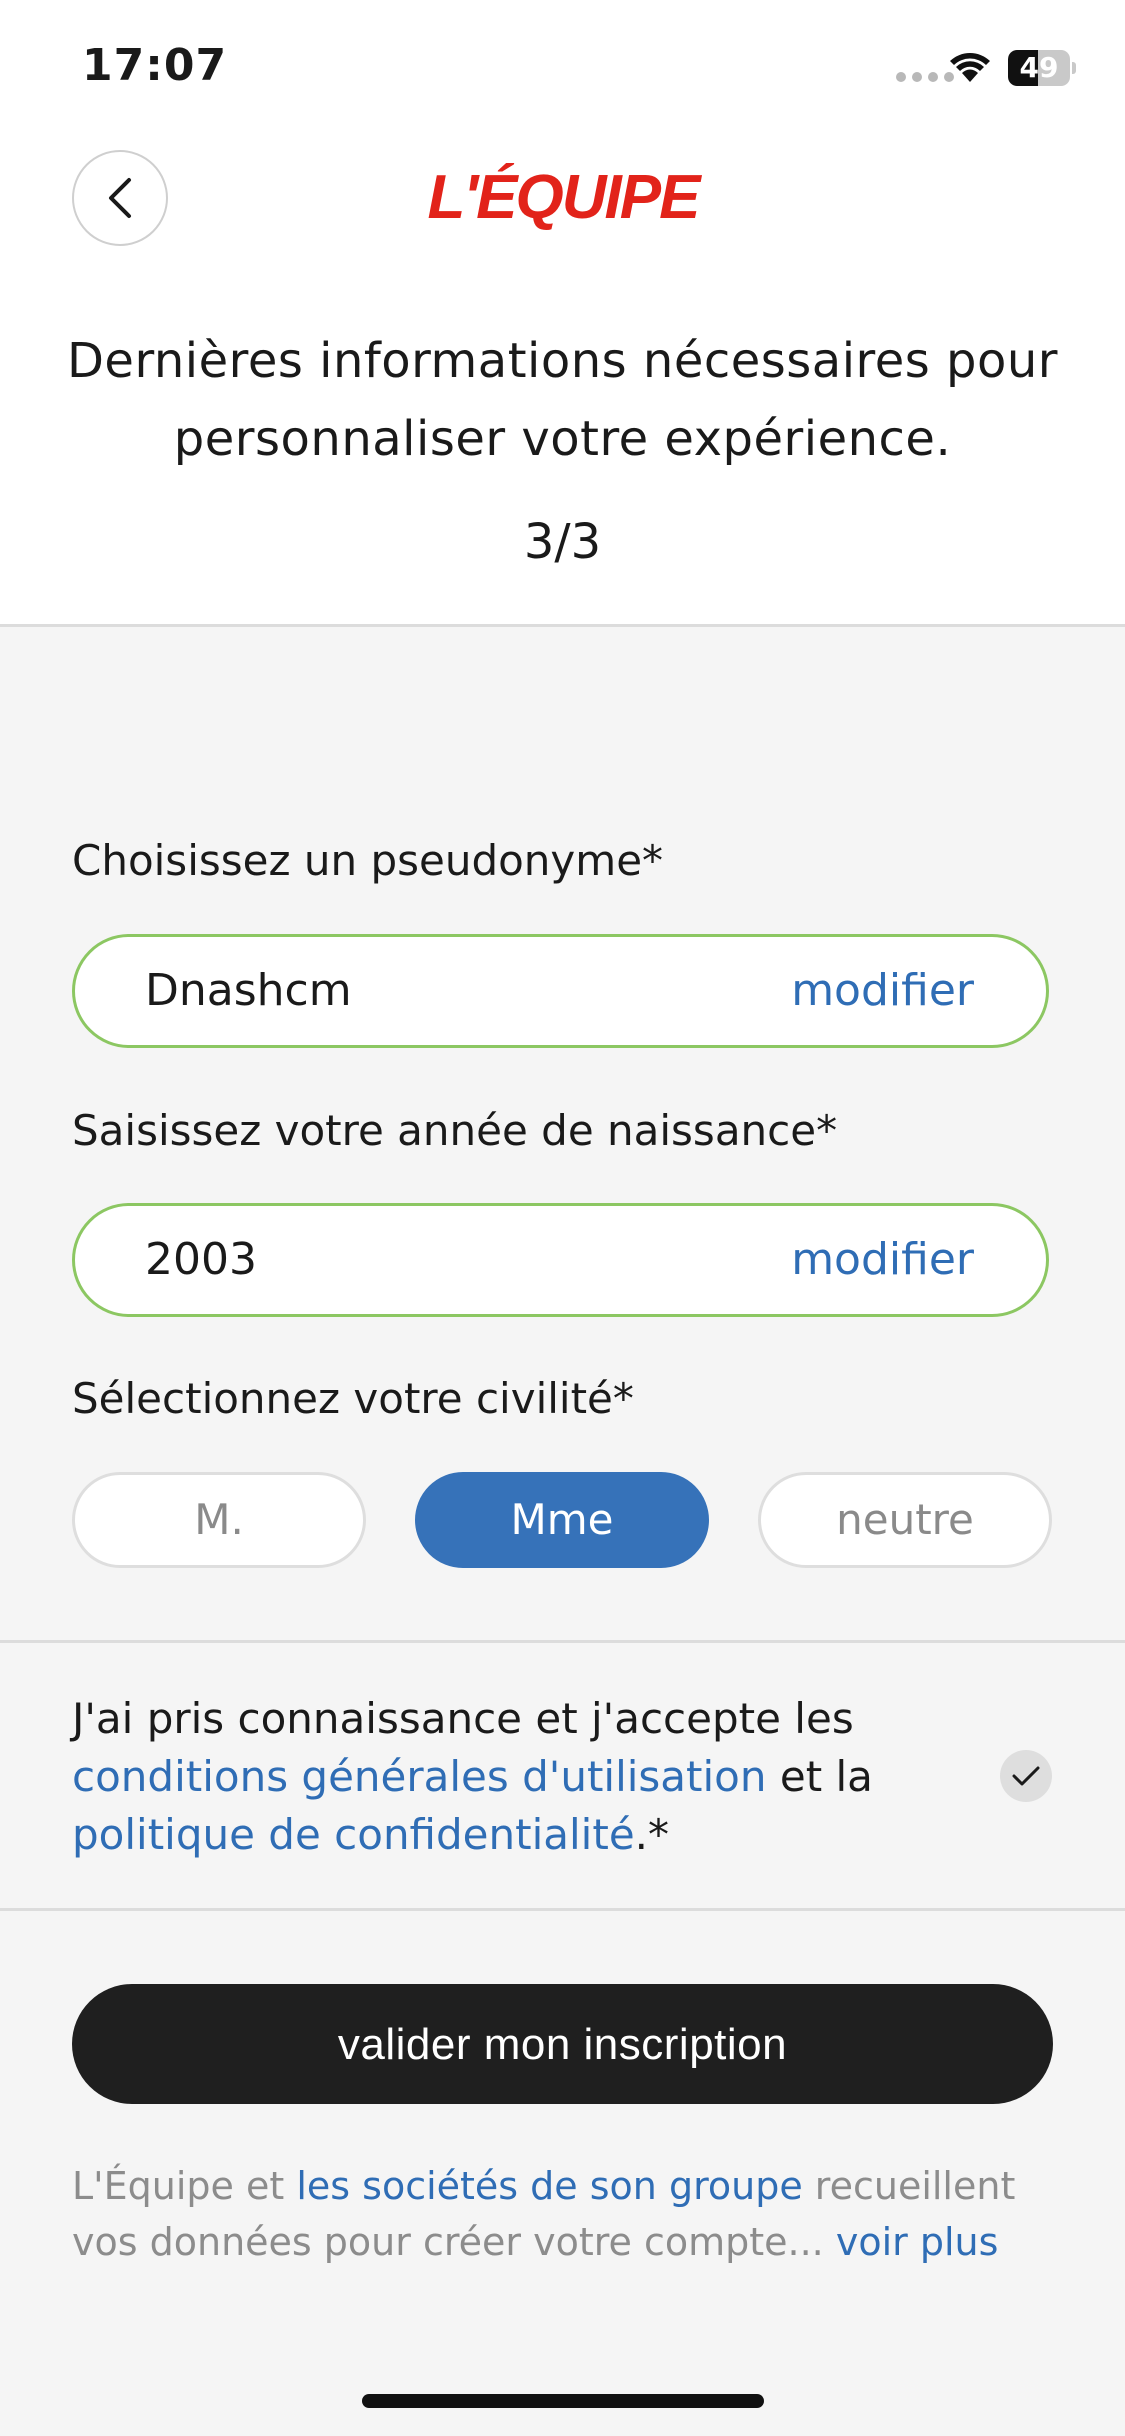 This screenshot has width=1125, height=2436. I want to click on civility-label: Sélectionnez votre civilité*, so click(353, 1398).